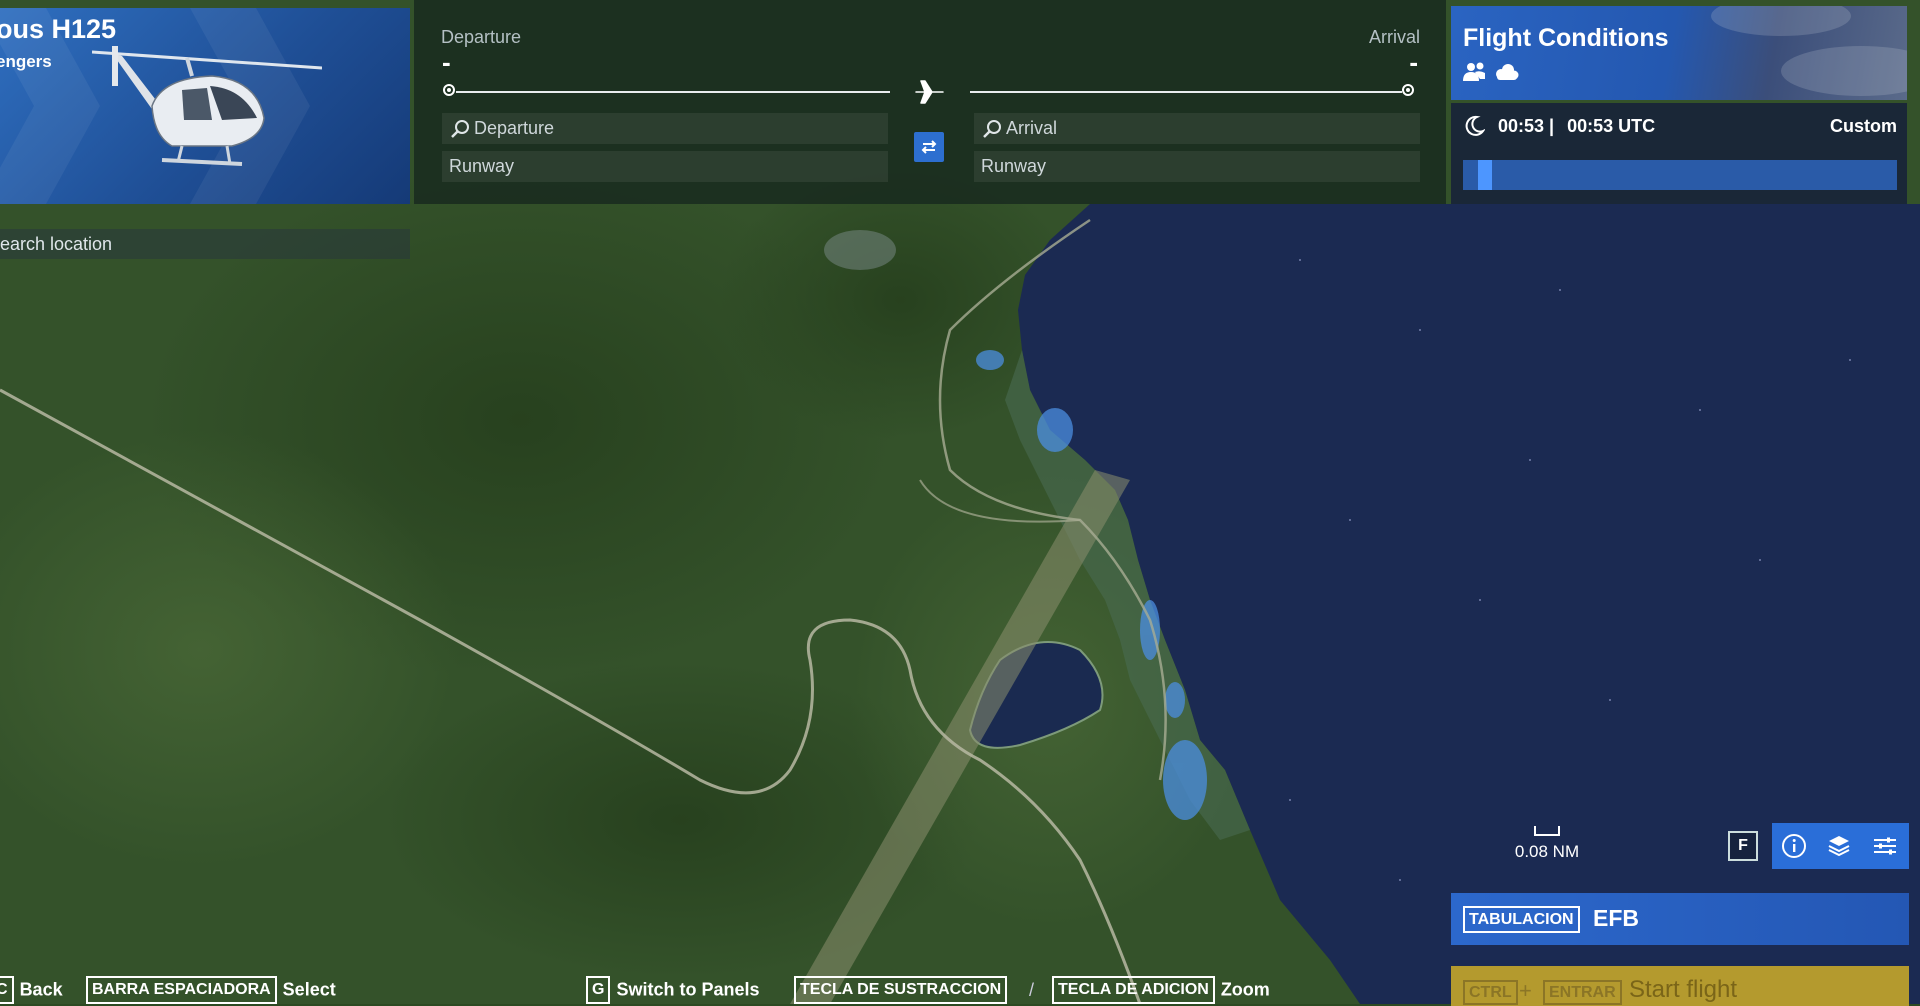 The width and height of the screenshot is (1920, 1006). Describe the element at coordinates (1680, 919) in the screenshot. I see `efb-button: TABULACION EFB` at that location.